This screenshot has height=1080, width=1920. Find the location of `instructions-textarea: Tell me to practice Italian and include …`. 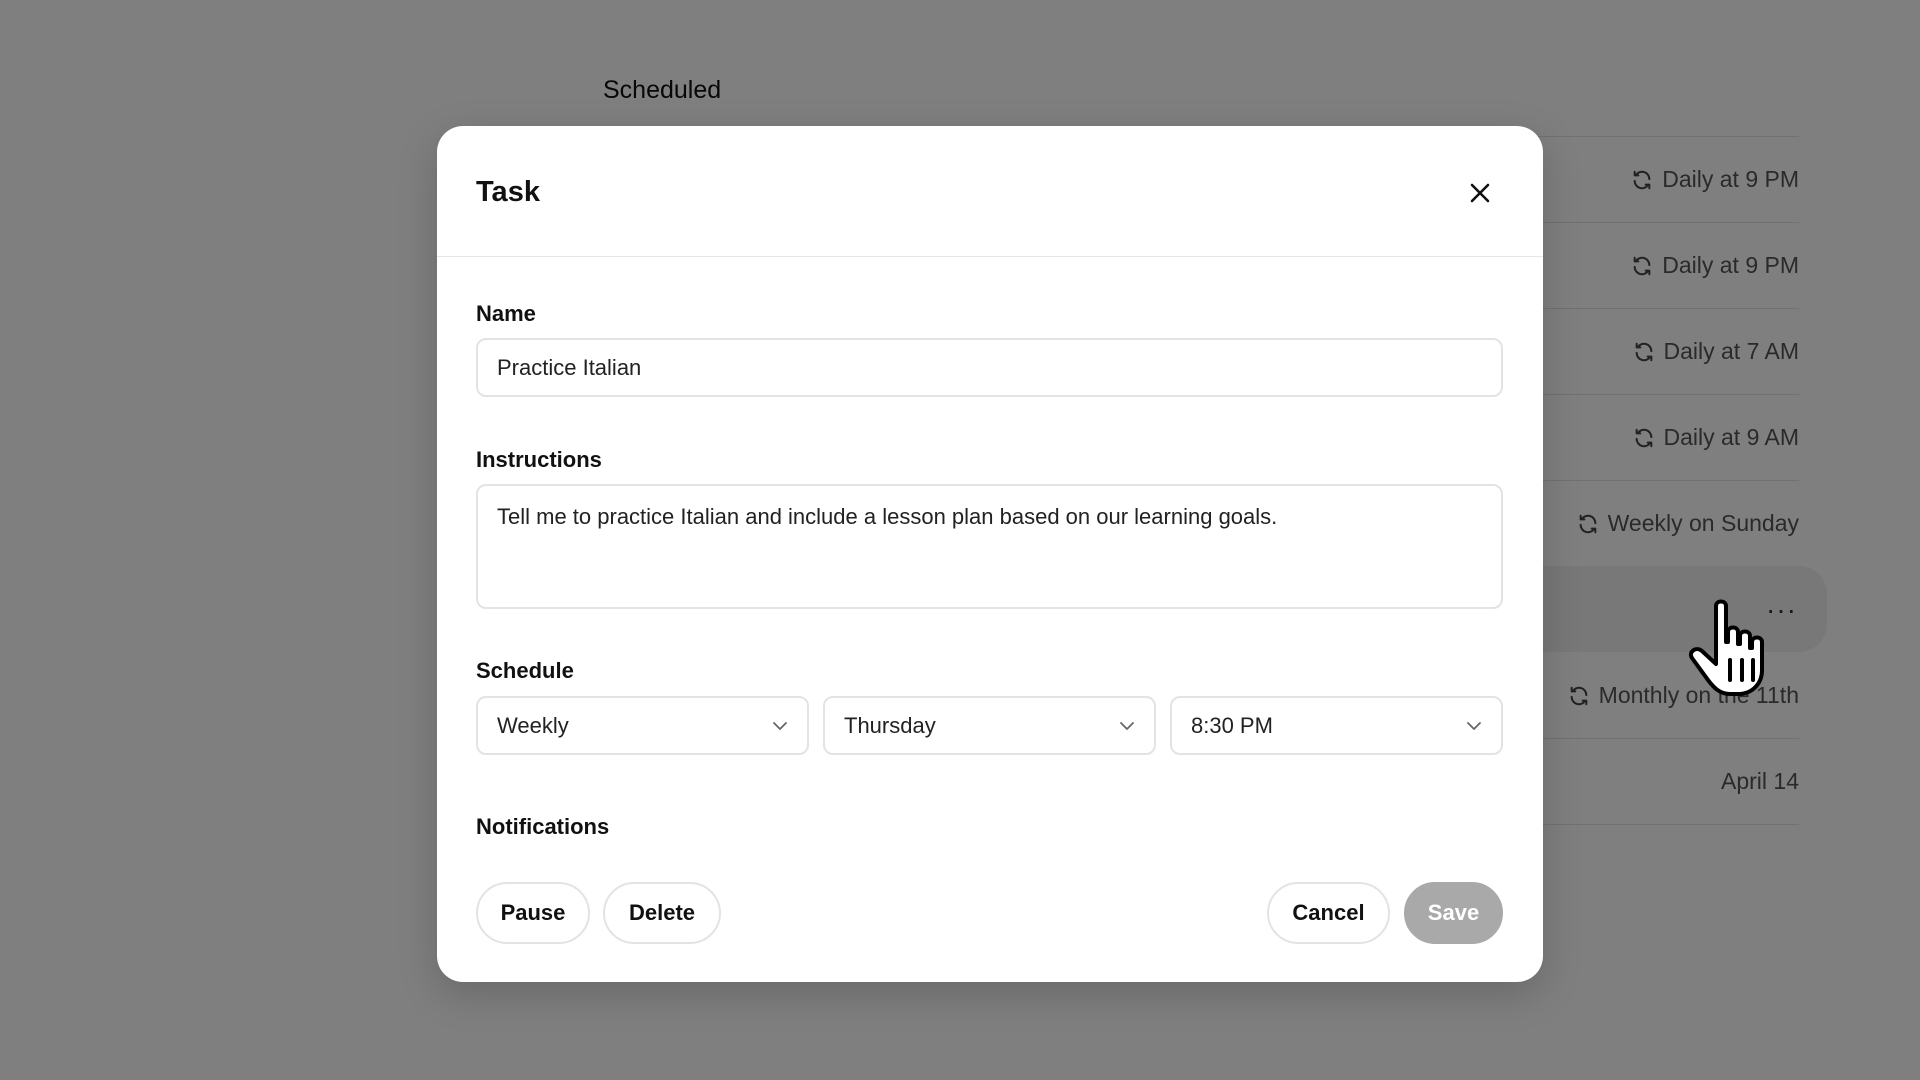

instructions-textarea: Tell me to practice Italian and include … is located at coordinates (989, 546).